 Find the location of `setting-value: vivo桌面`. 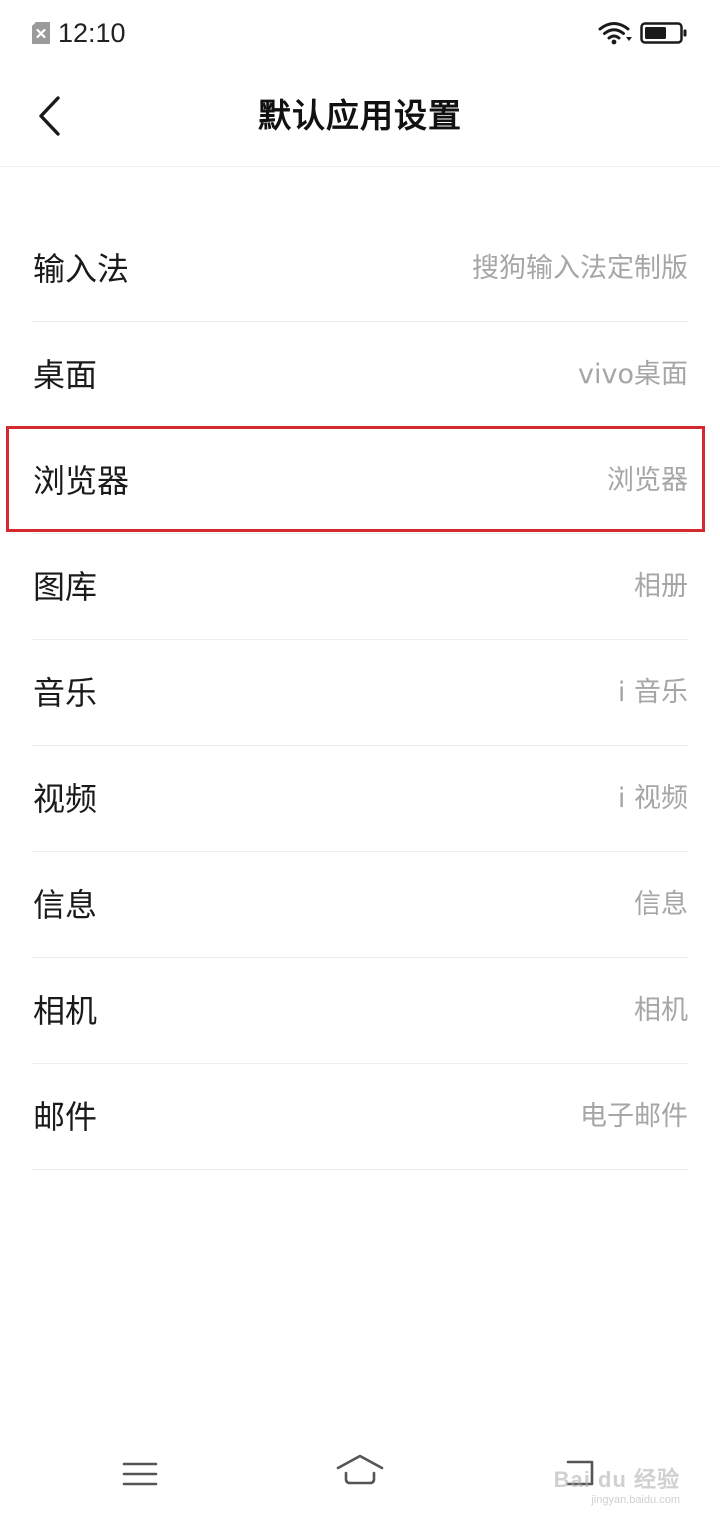

setting-value: vivo桌面 is located at coordinates (633, 374).